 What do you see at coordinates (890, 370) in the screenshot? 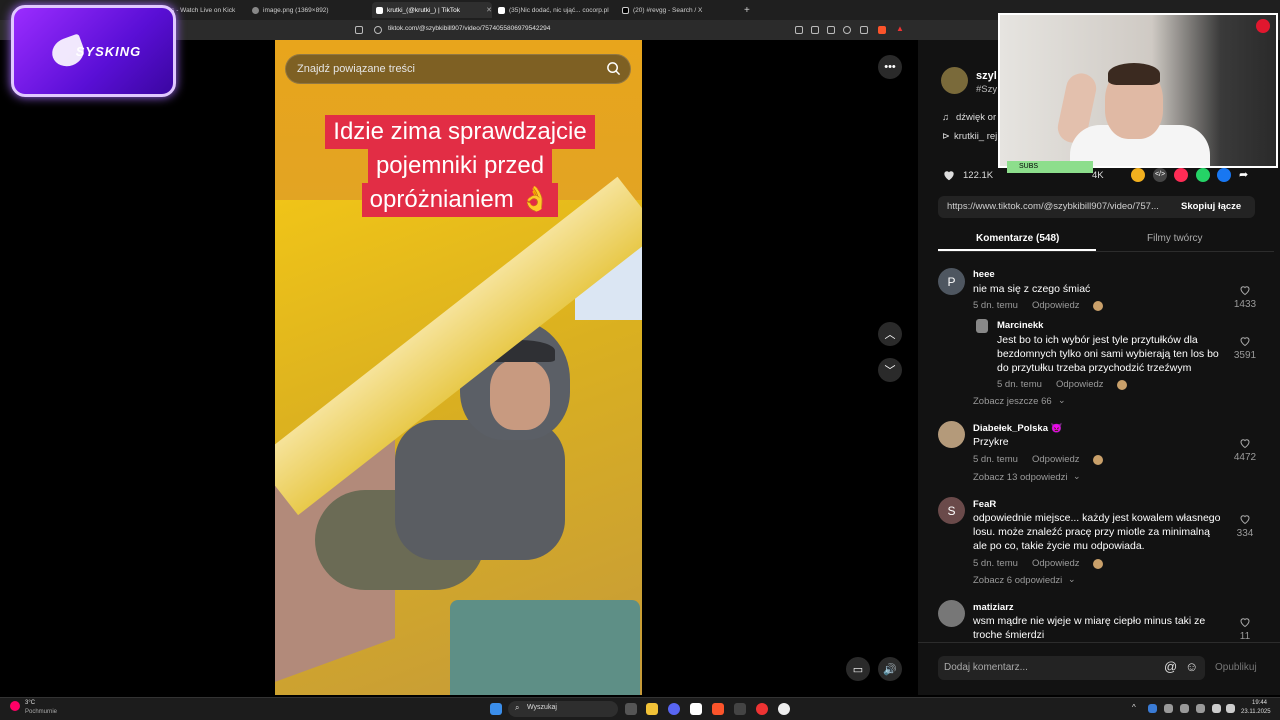
I see `chevron-down-icon: ﹀` at bounding box center [890, 370].